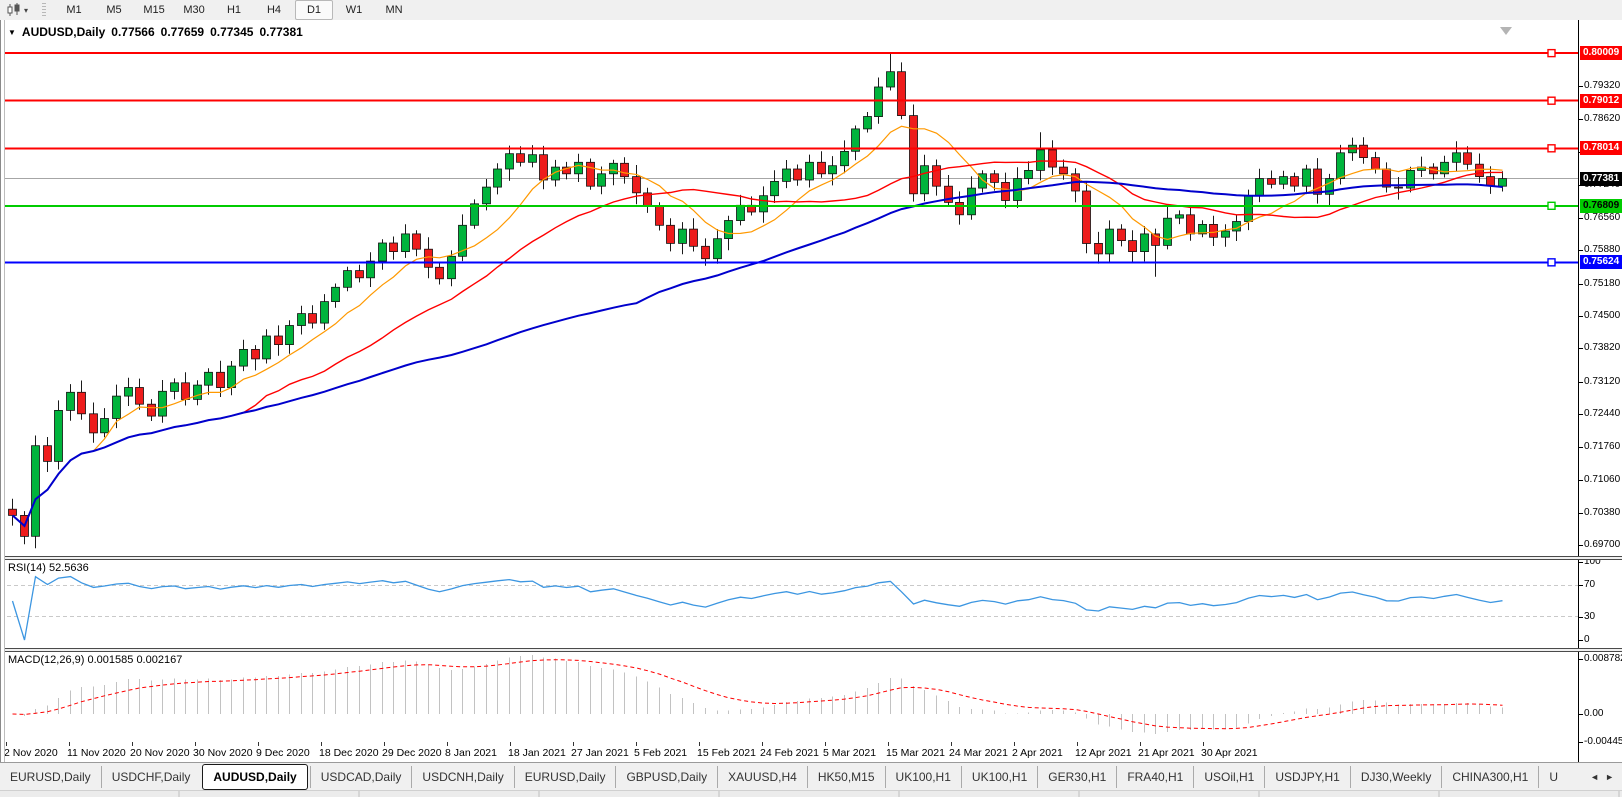  Describe the element at coordinates (1587, 639) in the screenshot. I see `rsi-axis-label: 0` at that location.